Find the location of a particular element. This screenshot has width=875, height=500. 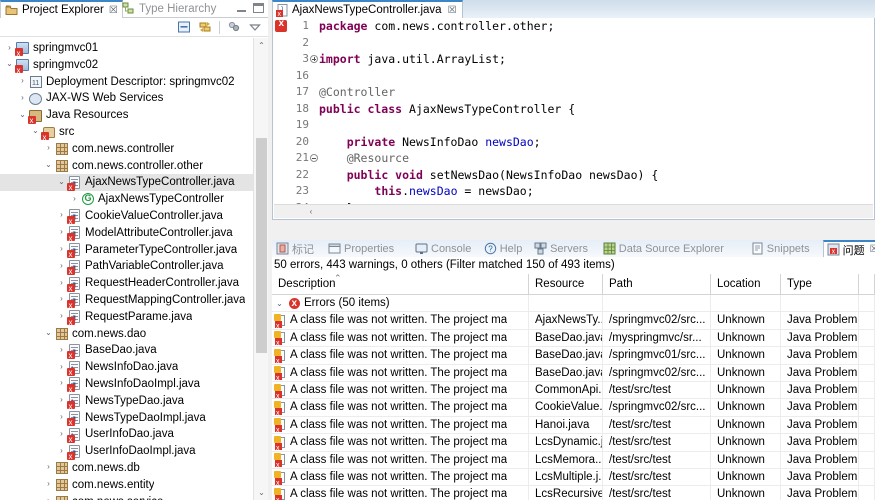

tree-item: › com.news.service is located at coordinates (126, 497).